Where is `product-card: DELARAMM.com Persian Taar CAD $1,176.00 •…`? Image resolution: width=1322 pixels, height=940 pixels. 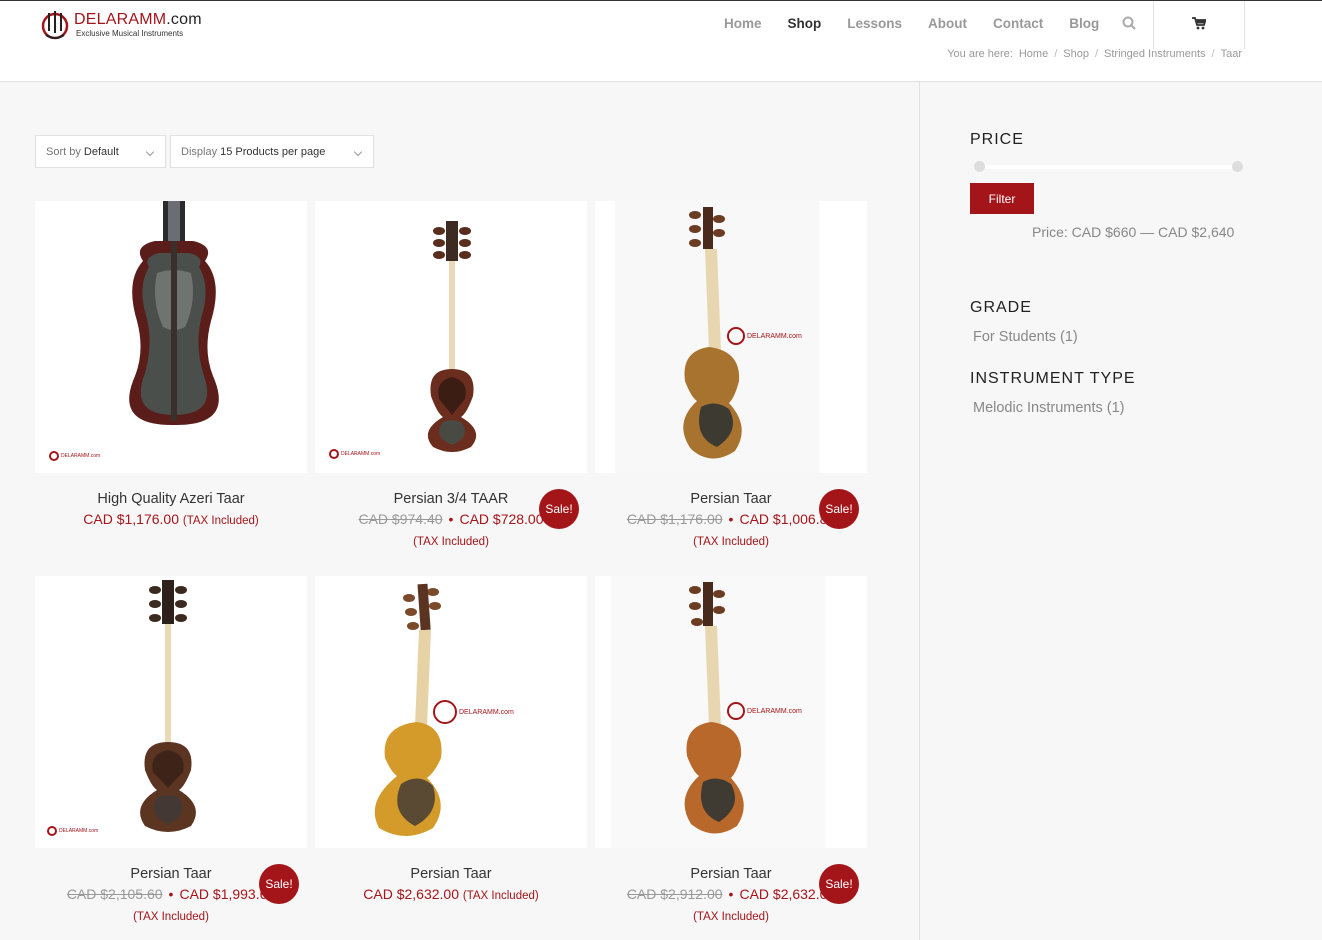 product-card: DELARAMM.com Persian Taar CAD $1,176.00 •… is located at coordinates (731, 374).